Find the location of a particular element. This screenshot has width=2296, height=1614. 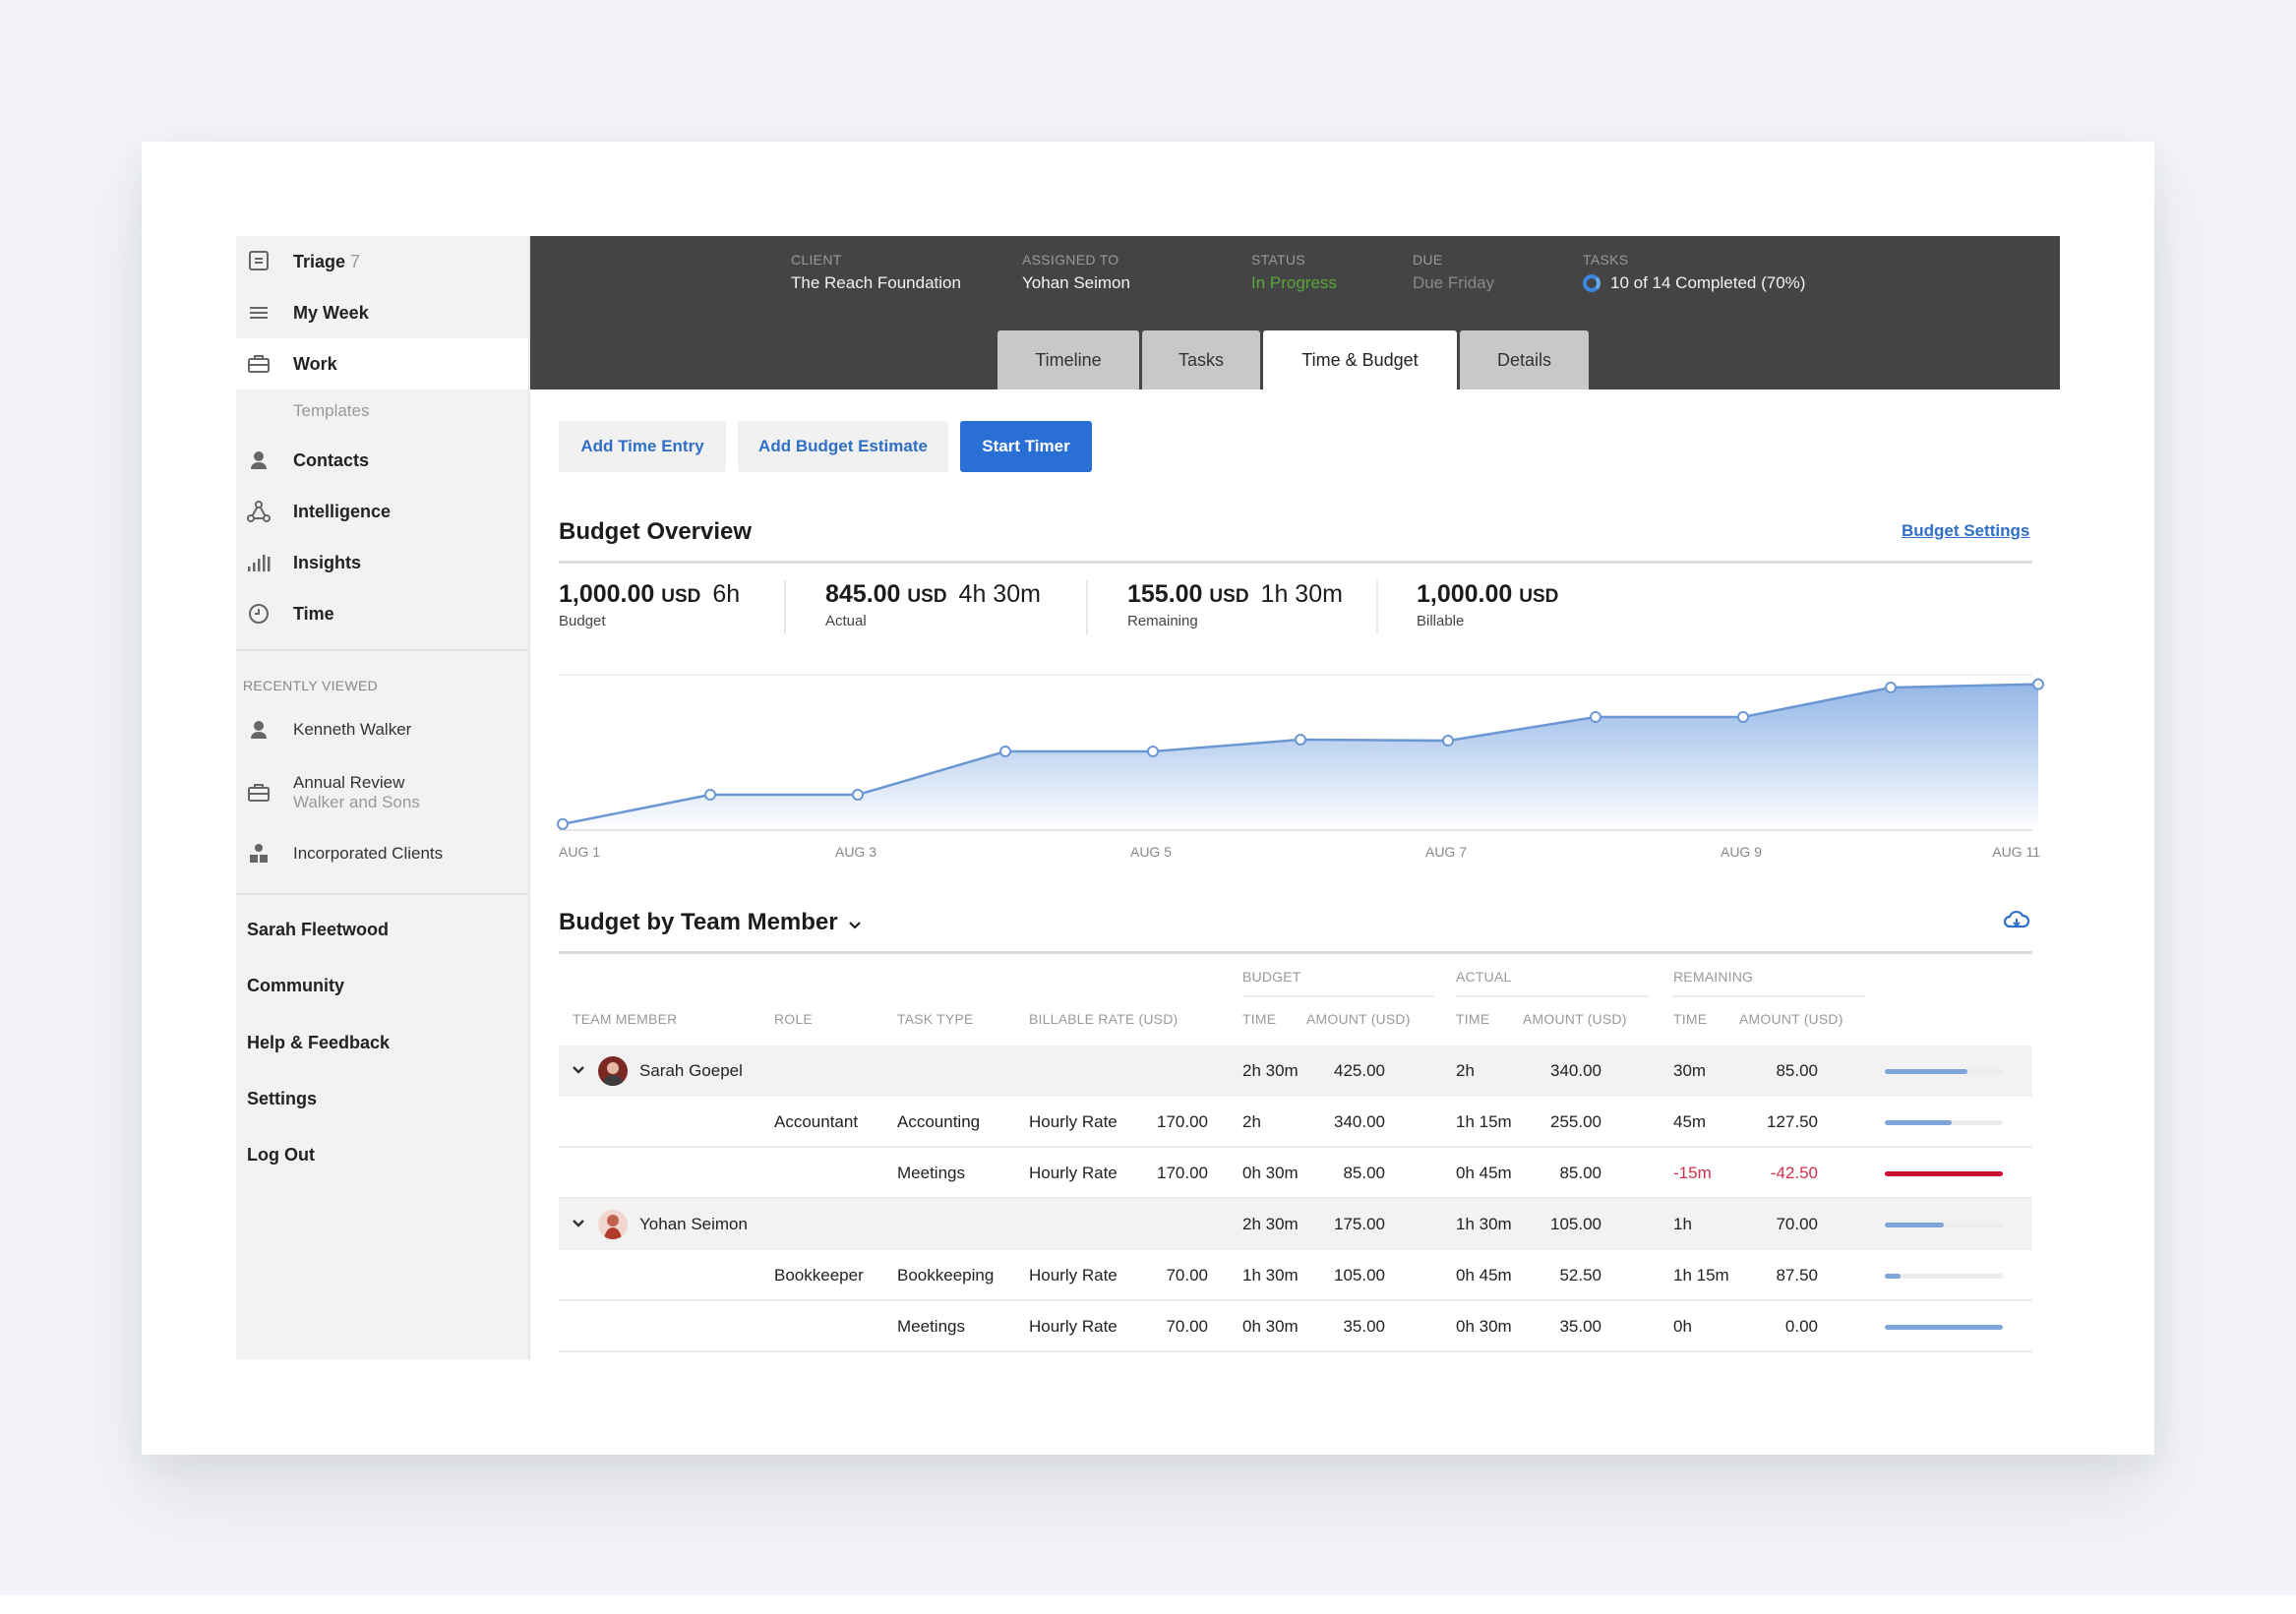

tab-timeline: Timeline is located at coordinates (1068, 359).